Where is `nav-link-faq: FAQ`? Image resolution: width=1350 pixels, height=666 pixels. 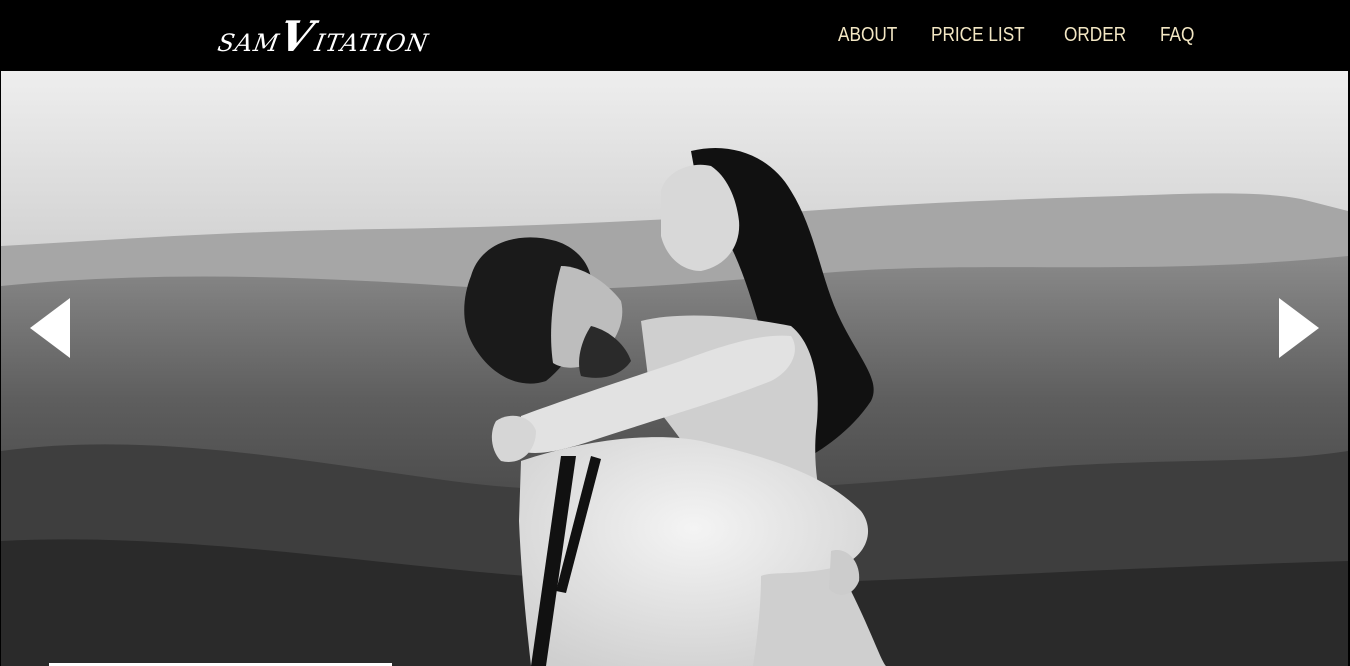 nav-link-faq: FAQ is located at coordinates (1177, 35).